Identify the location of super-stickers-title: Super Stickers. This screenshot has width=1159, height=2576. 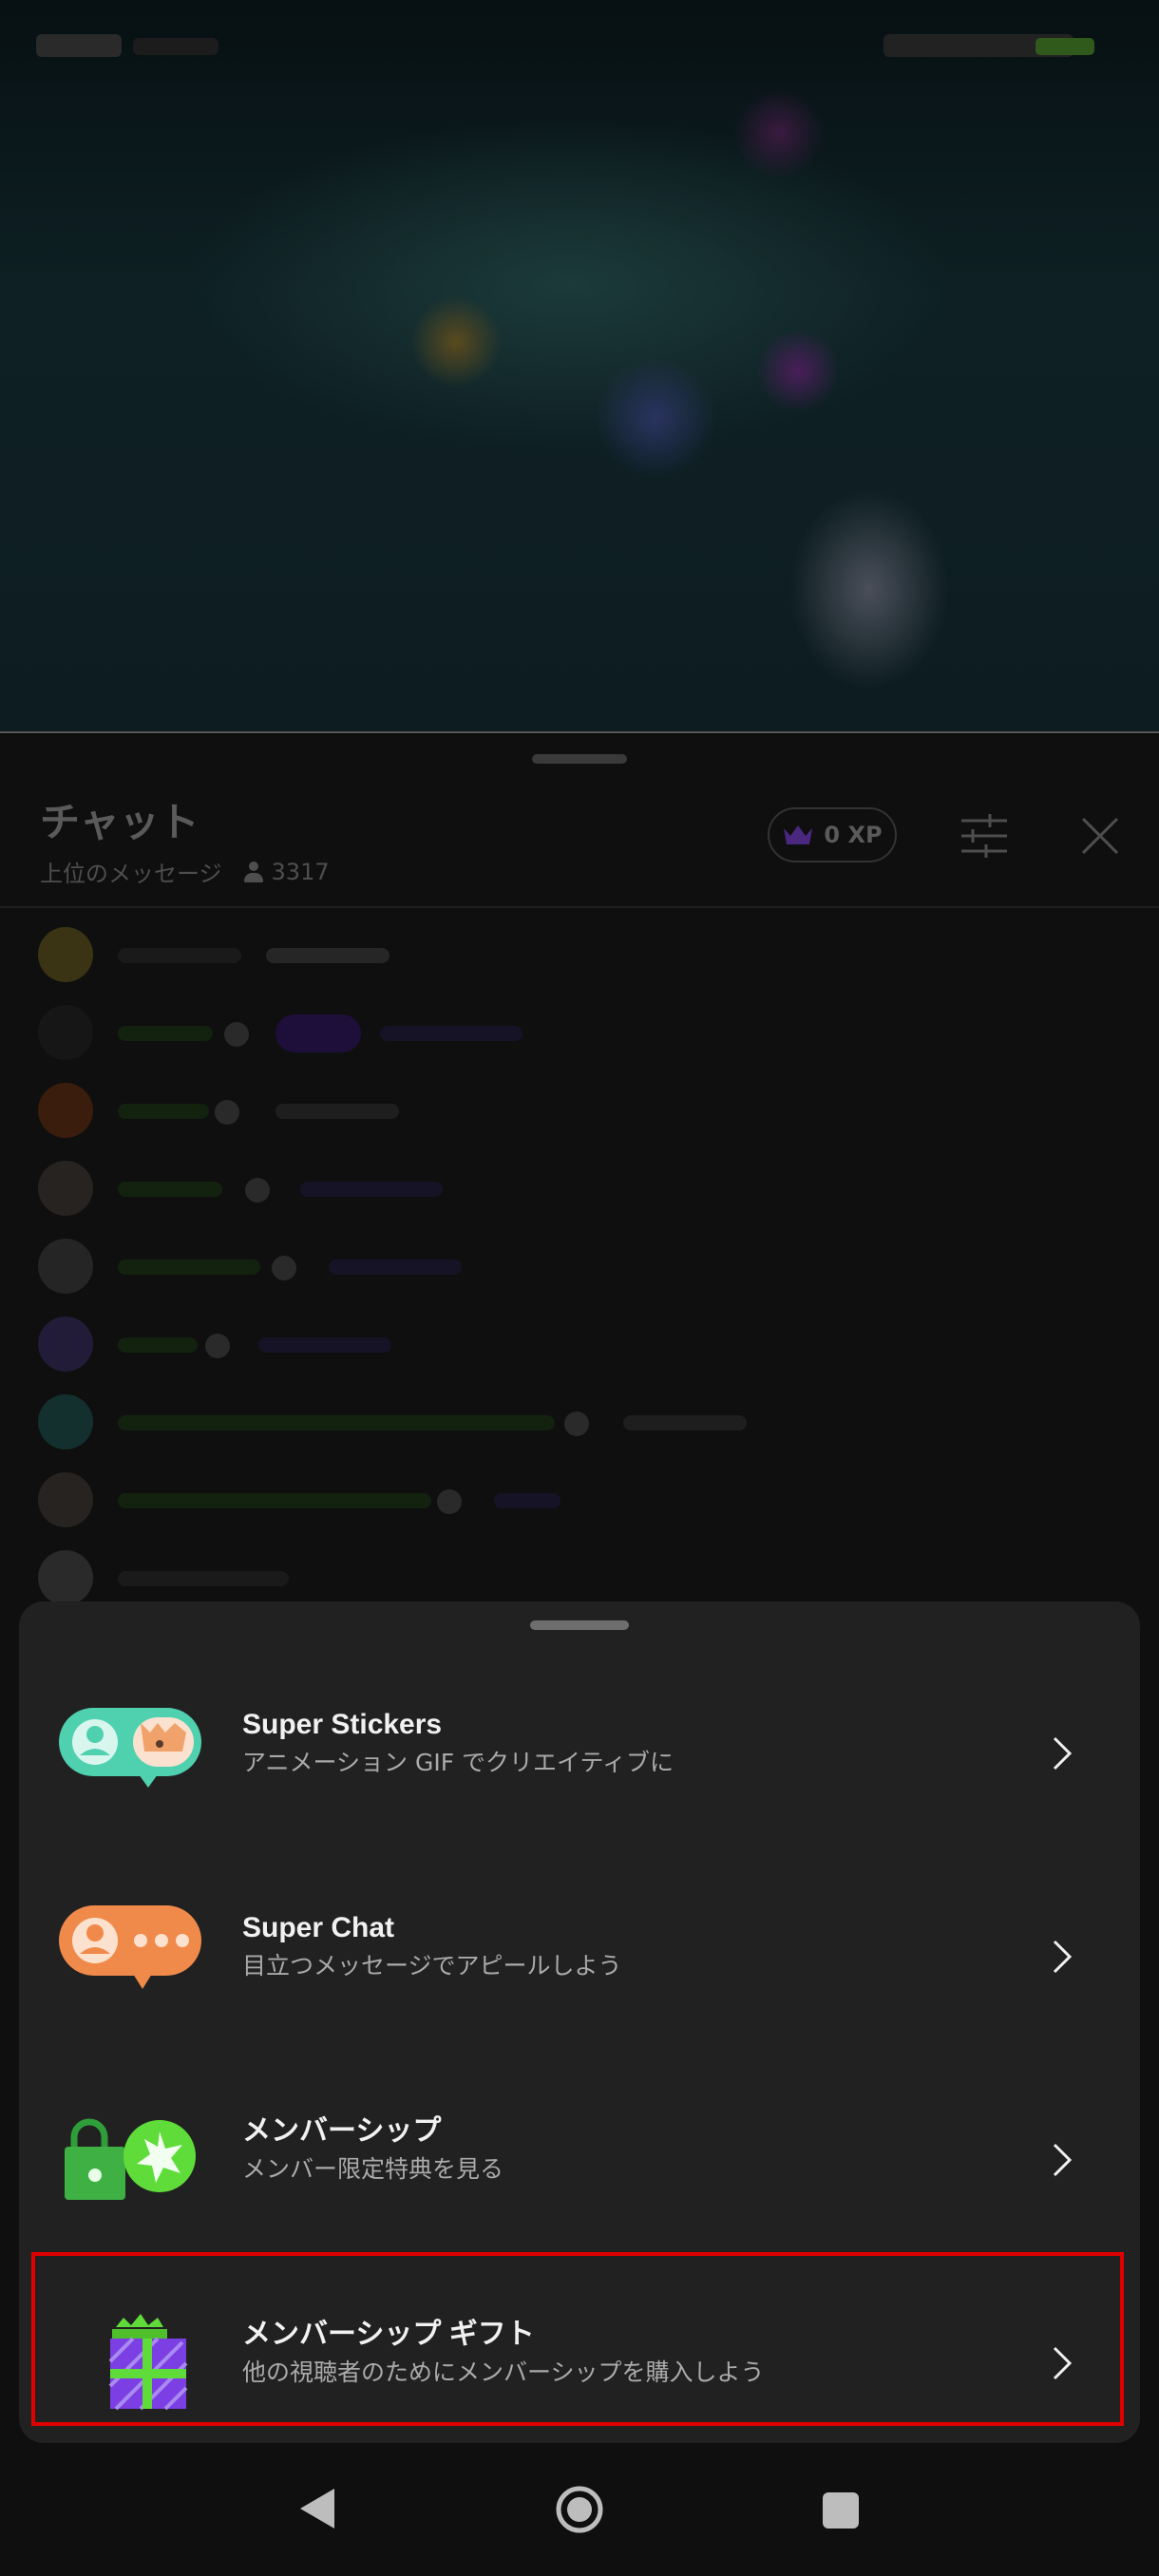
(342, 1724).